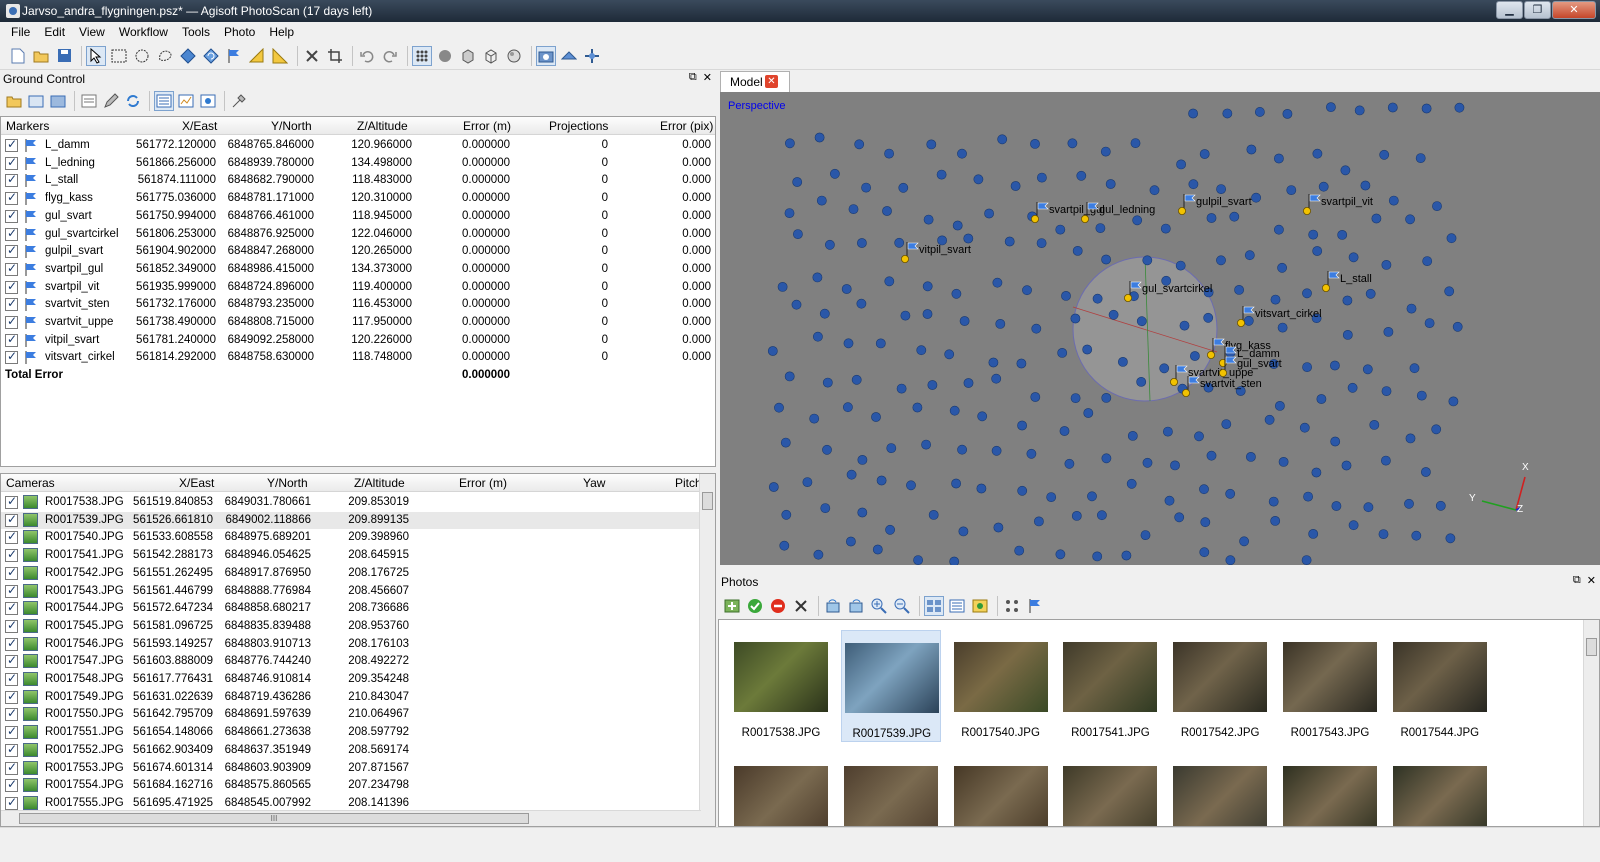 This screenshot has width=1600, height=862. Describe the element at coordinates (686, 126) in the screenshot. I see `col-error-pix: Error (pix)` at that location.